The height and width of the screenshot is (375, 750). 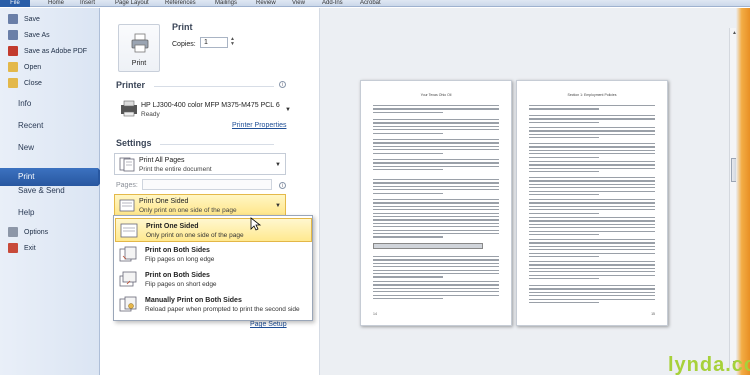 I want to click on nav-save-as-label: Save As, so click(x=37, y=35).